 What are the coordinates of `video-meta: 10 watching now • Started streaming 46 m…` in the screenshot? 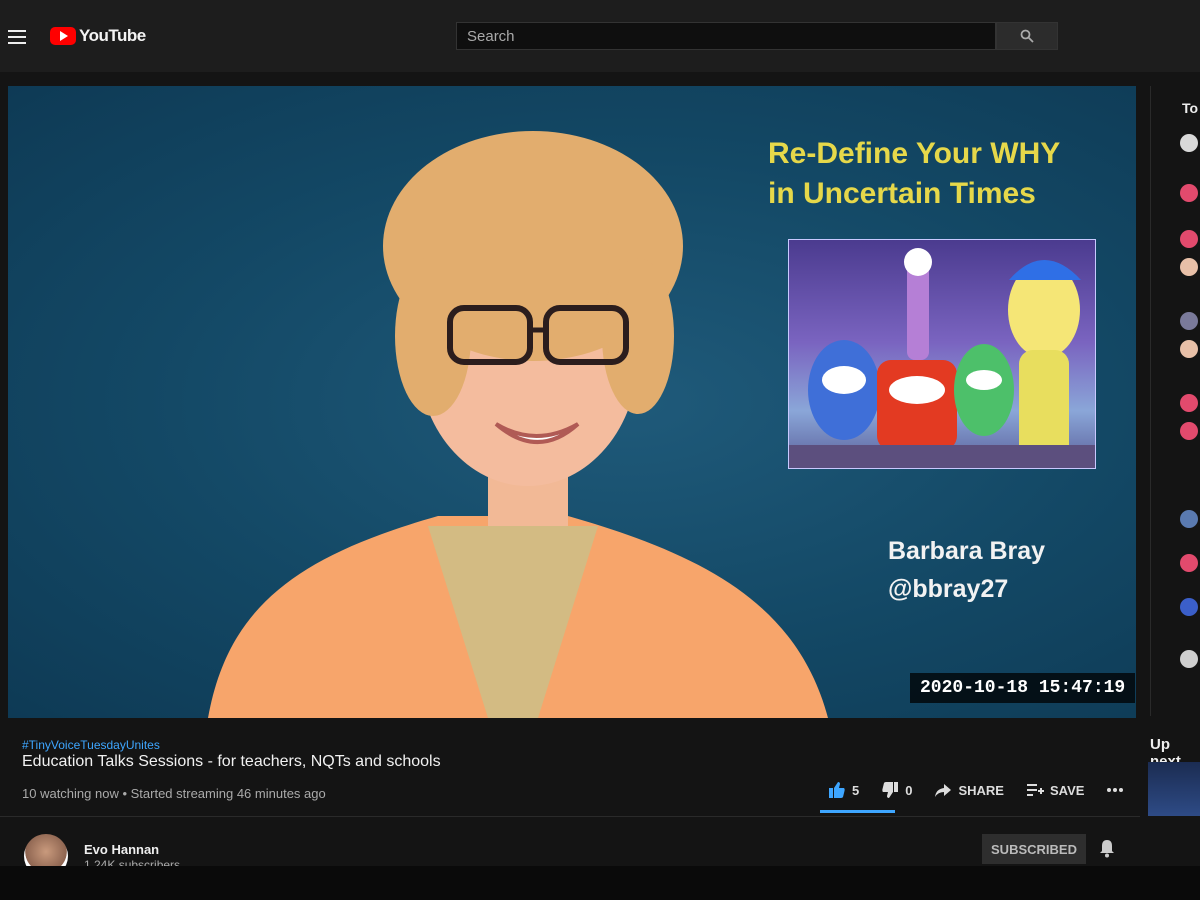 It's located at (174, 793).